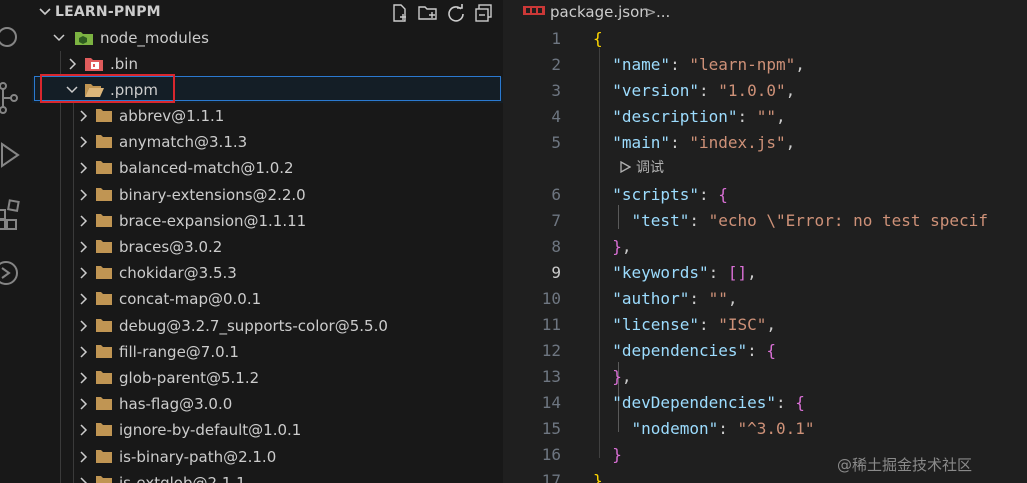 This screenshot has height=483, width=1027. Describe the element at coordinates (267, 274) in the screenshot. I see `tree-item-package: chokidar@3.5.3` at that location.